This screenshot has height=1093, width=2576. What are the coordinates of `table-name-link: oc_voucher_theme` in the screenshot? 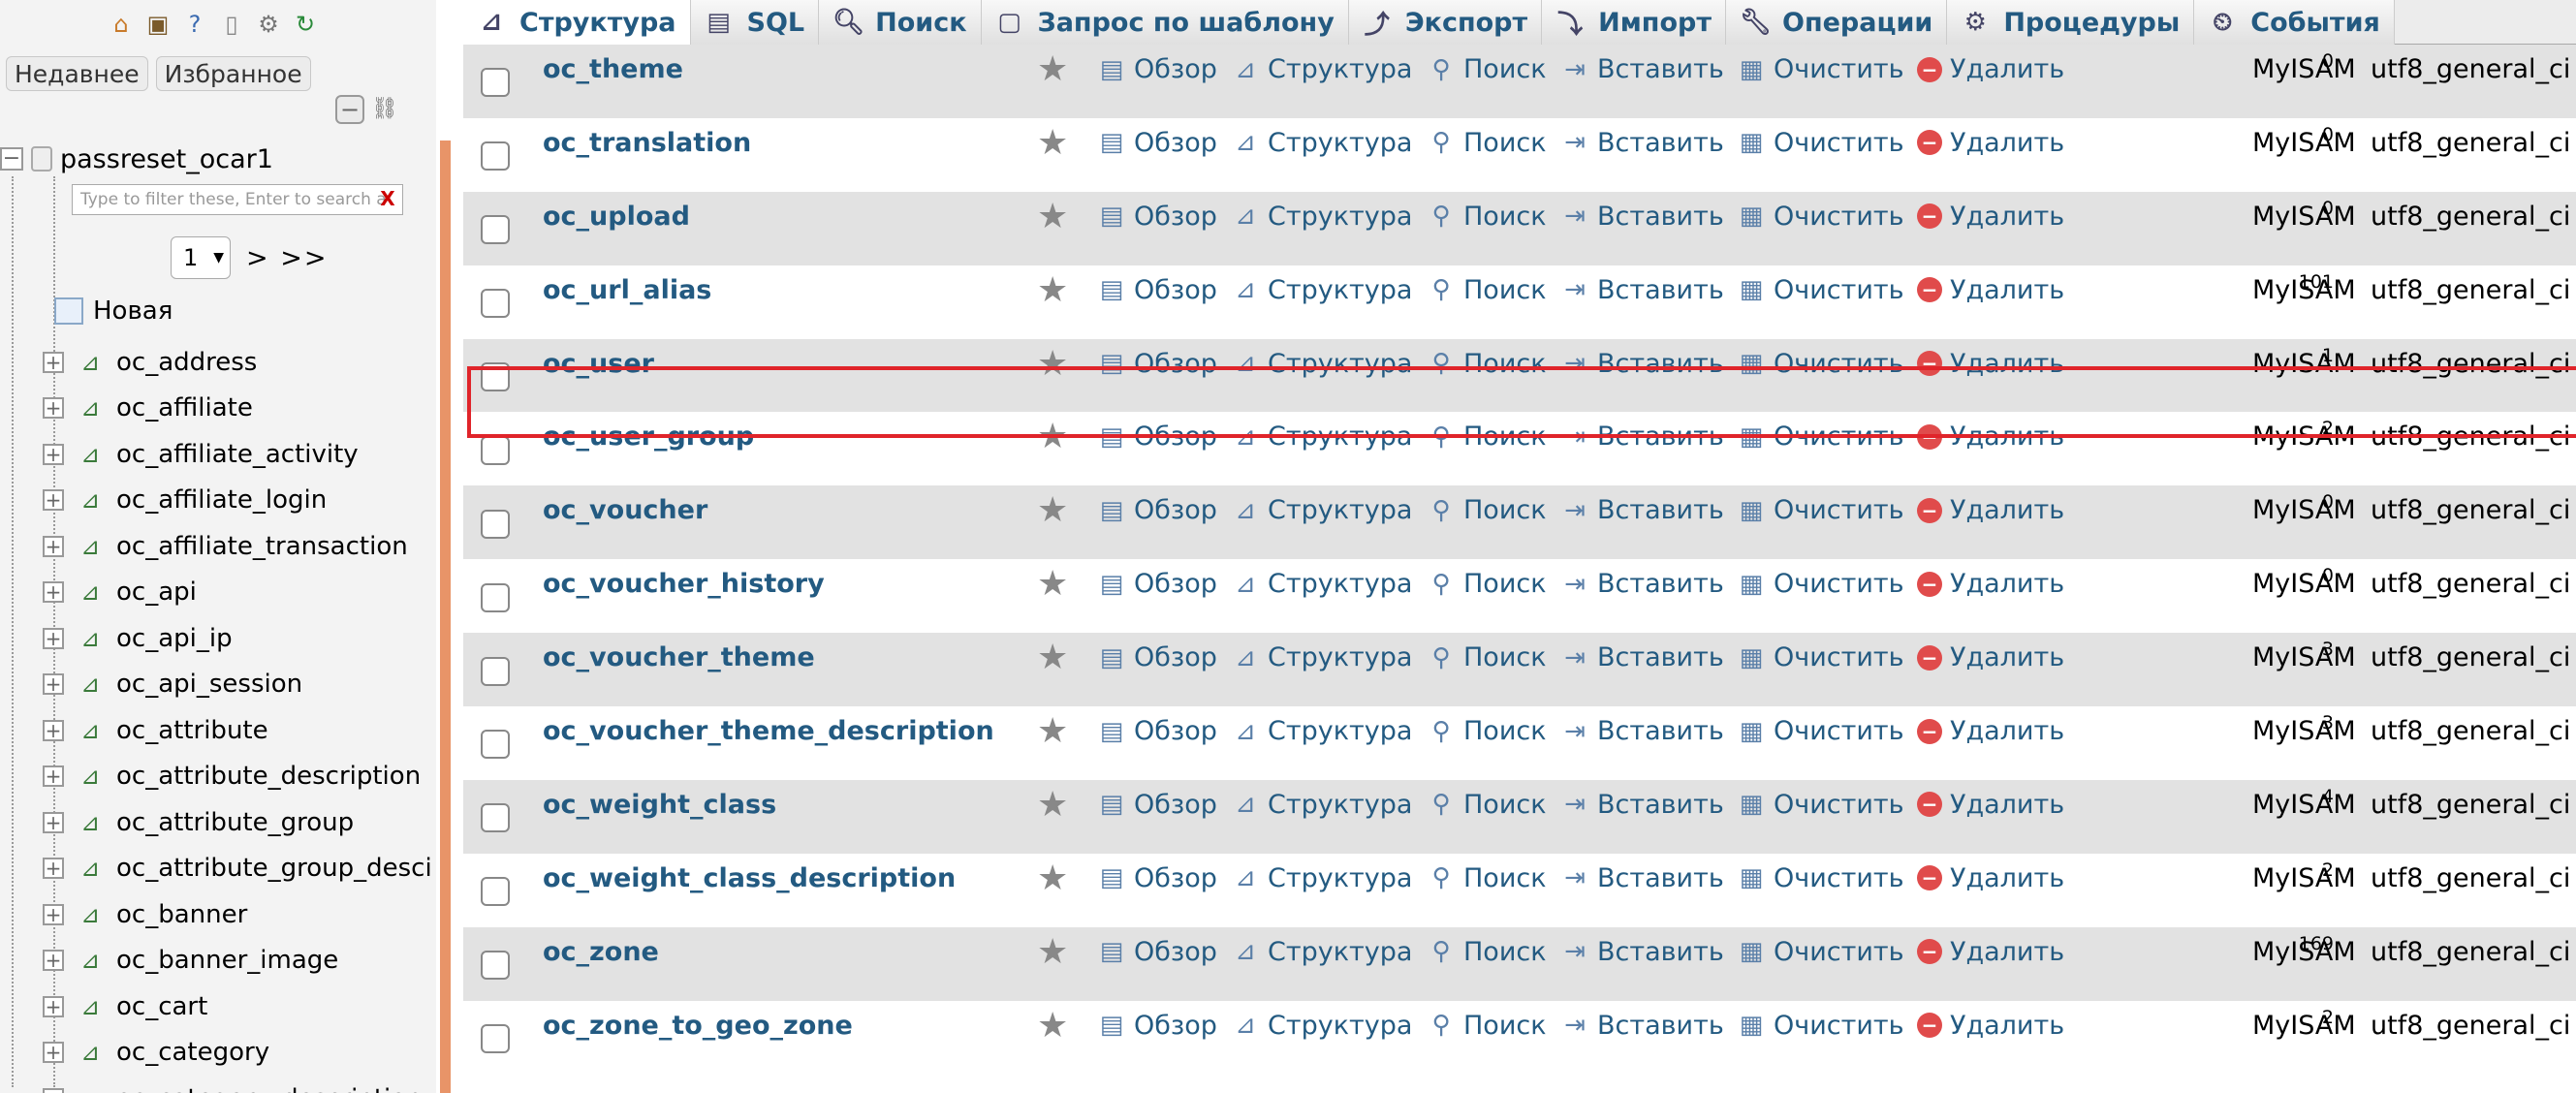 It's located at (679, 657).